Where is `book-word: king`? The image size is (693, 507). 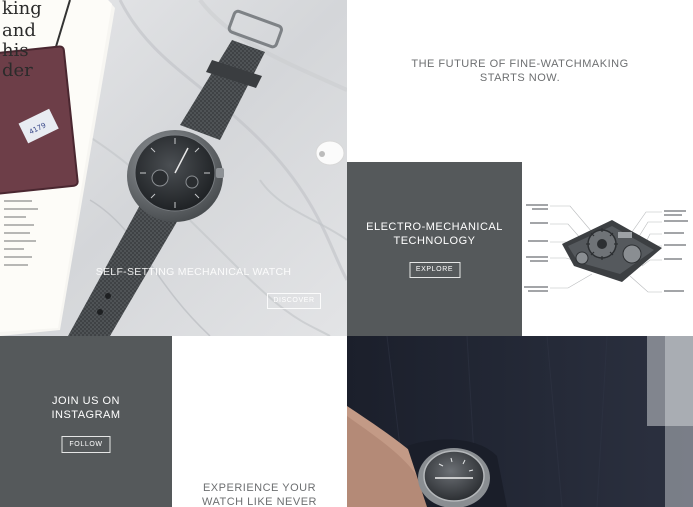 book-word: king is located at coordinates (22, 9).